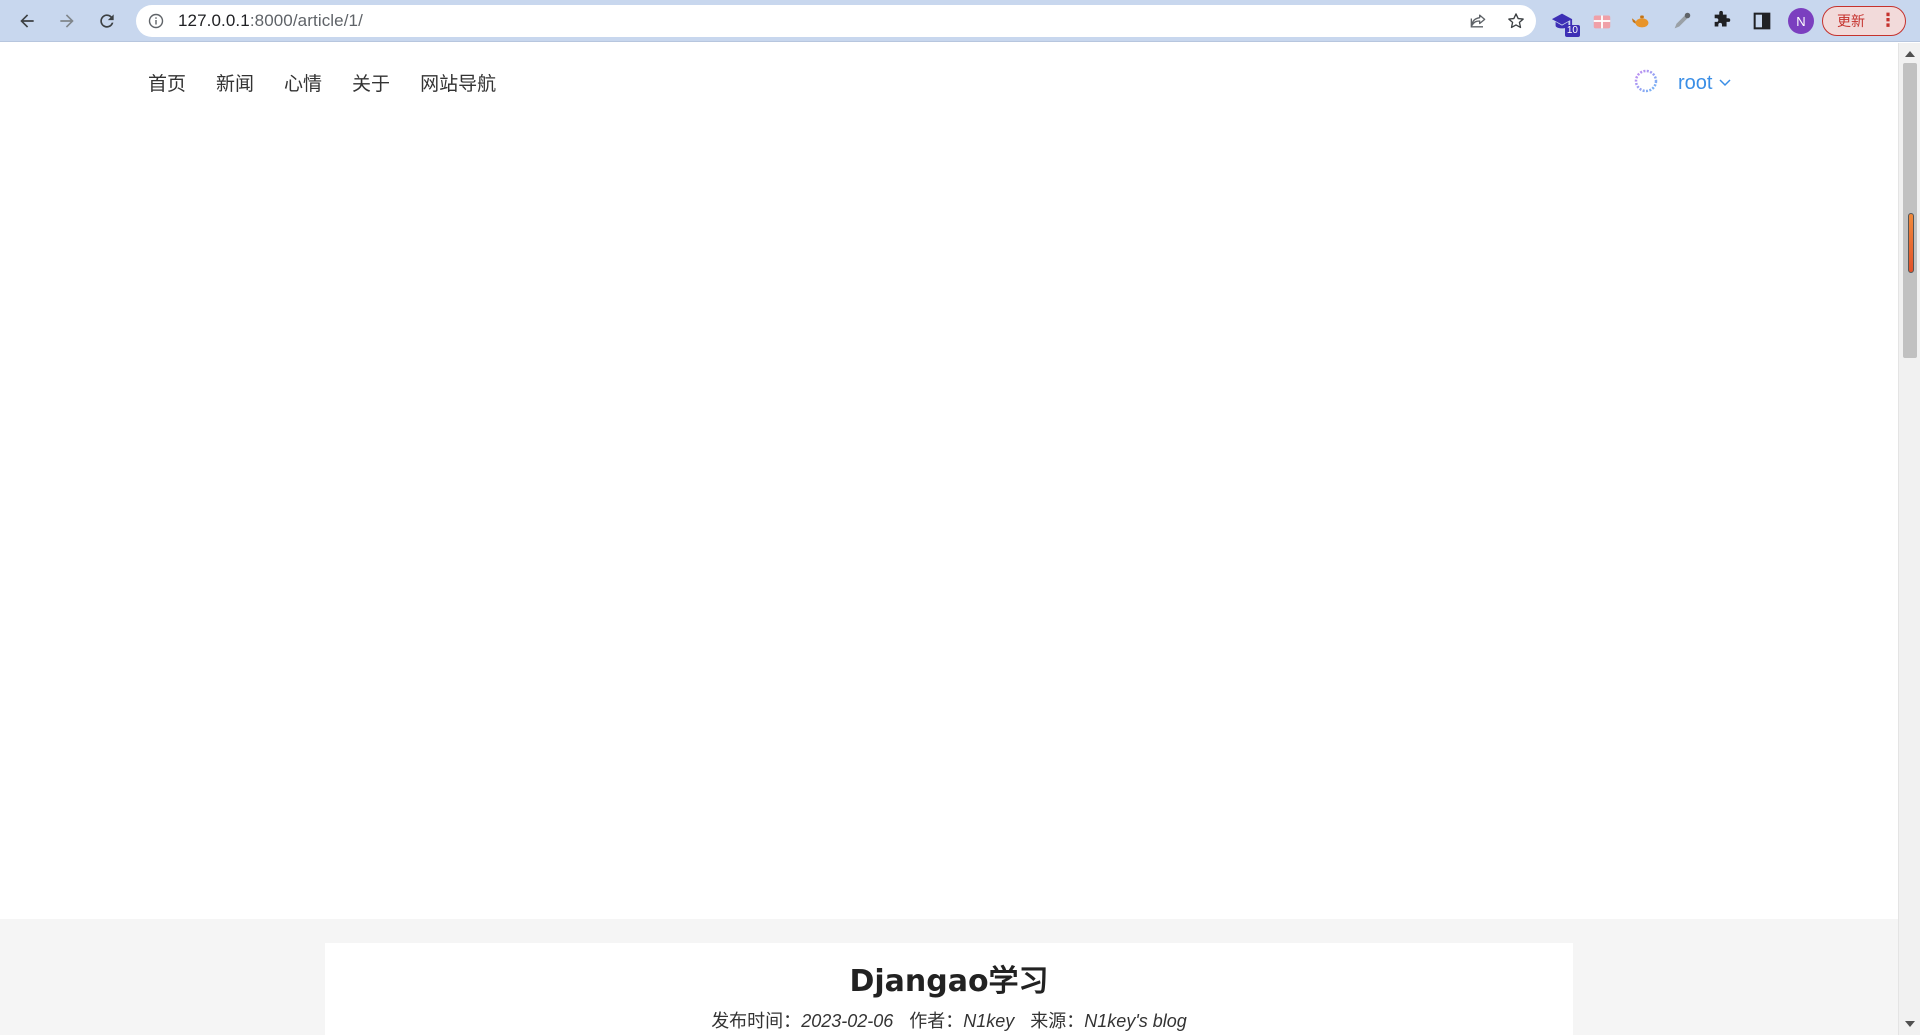 This screenshot has width=1920, height=1035. Describe the element at coordinates (1057, 1021) in the screenshot. I see `source-label: 来源：` at that location.